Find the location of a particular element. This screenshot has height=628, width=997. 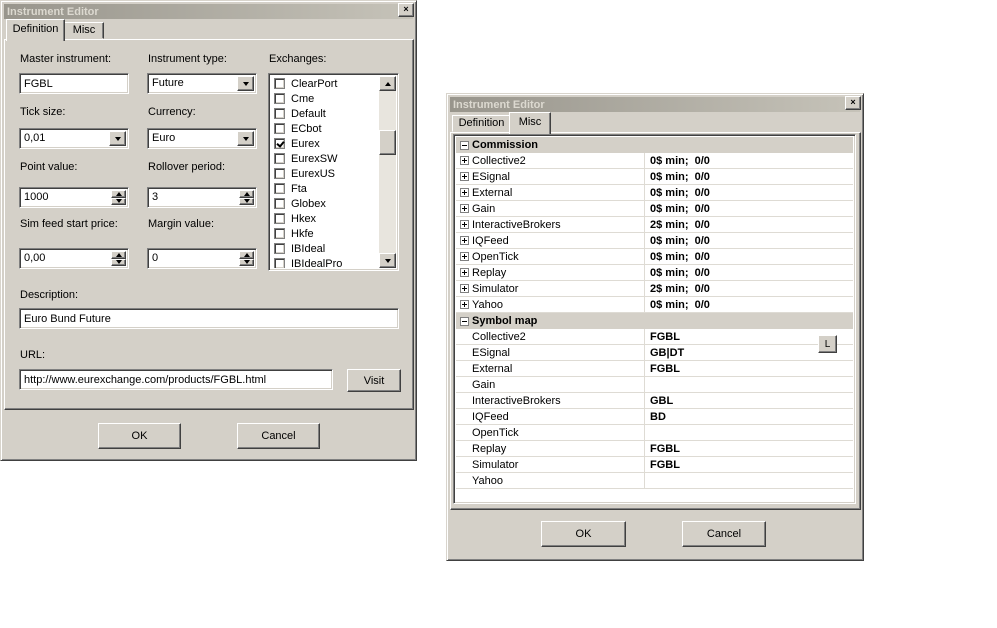

sim-feed-down-icon is located at coordinates (118, 262).